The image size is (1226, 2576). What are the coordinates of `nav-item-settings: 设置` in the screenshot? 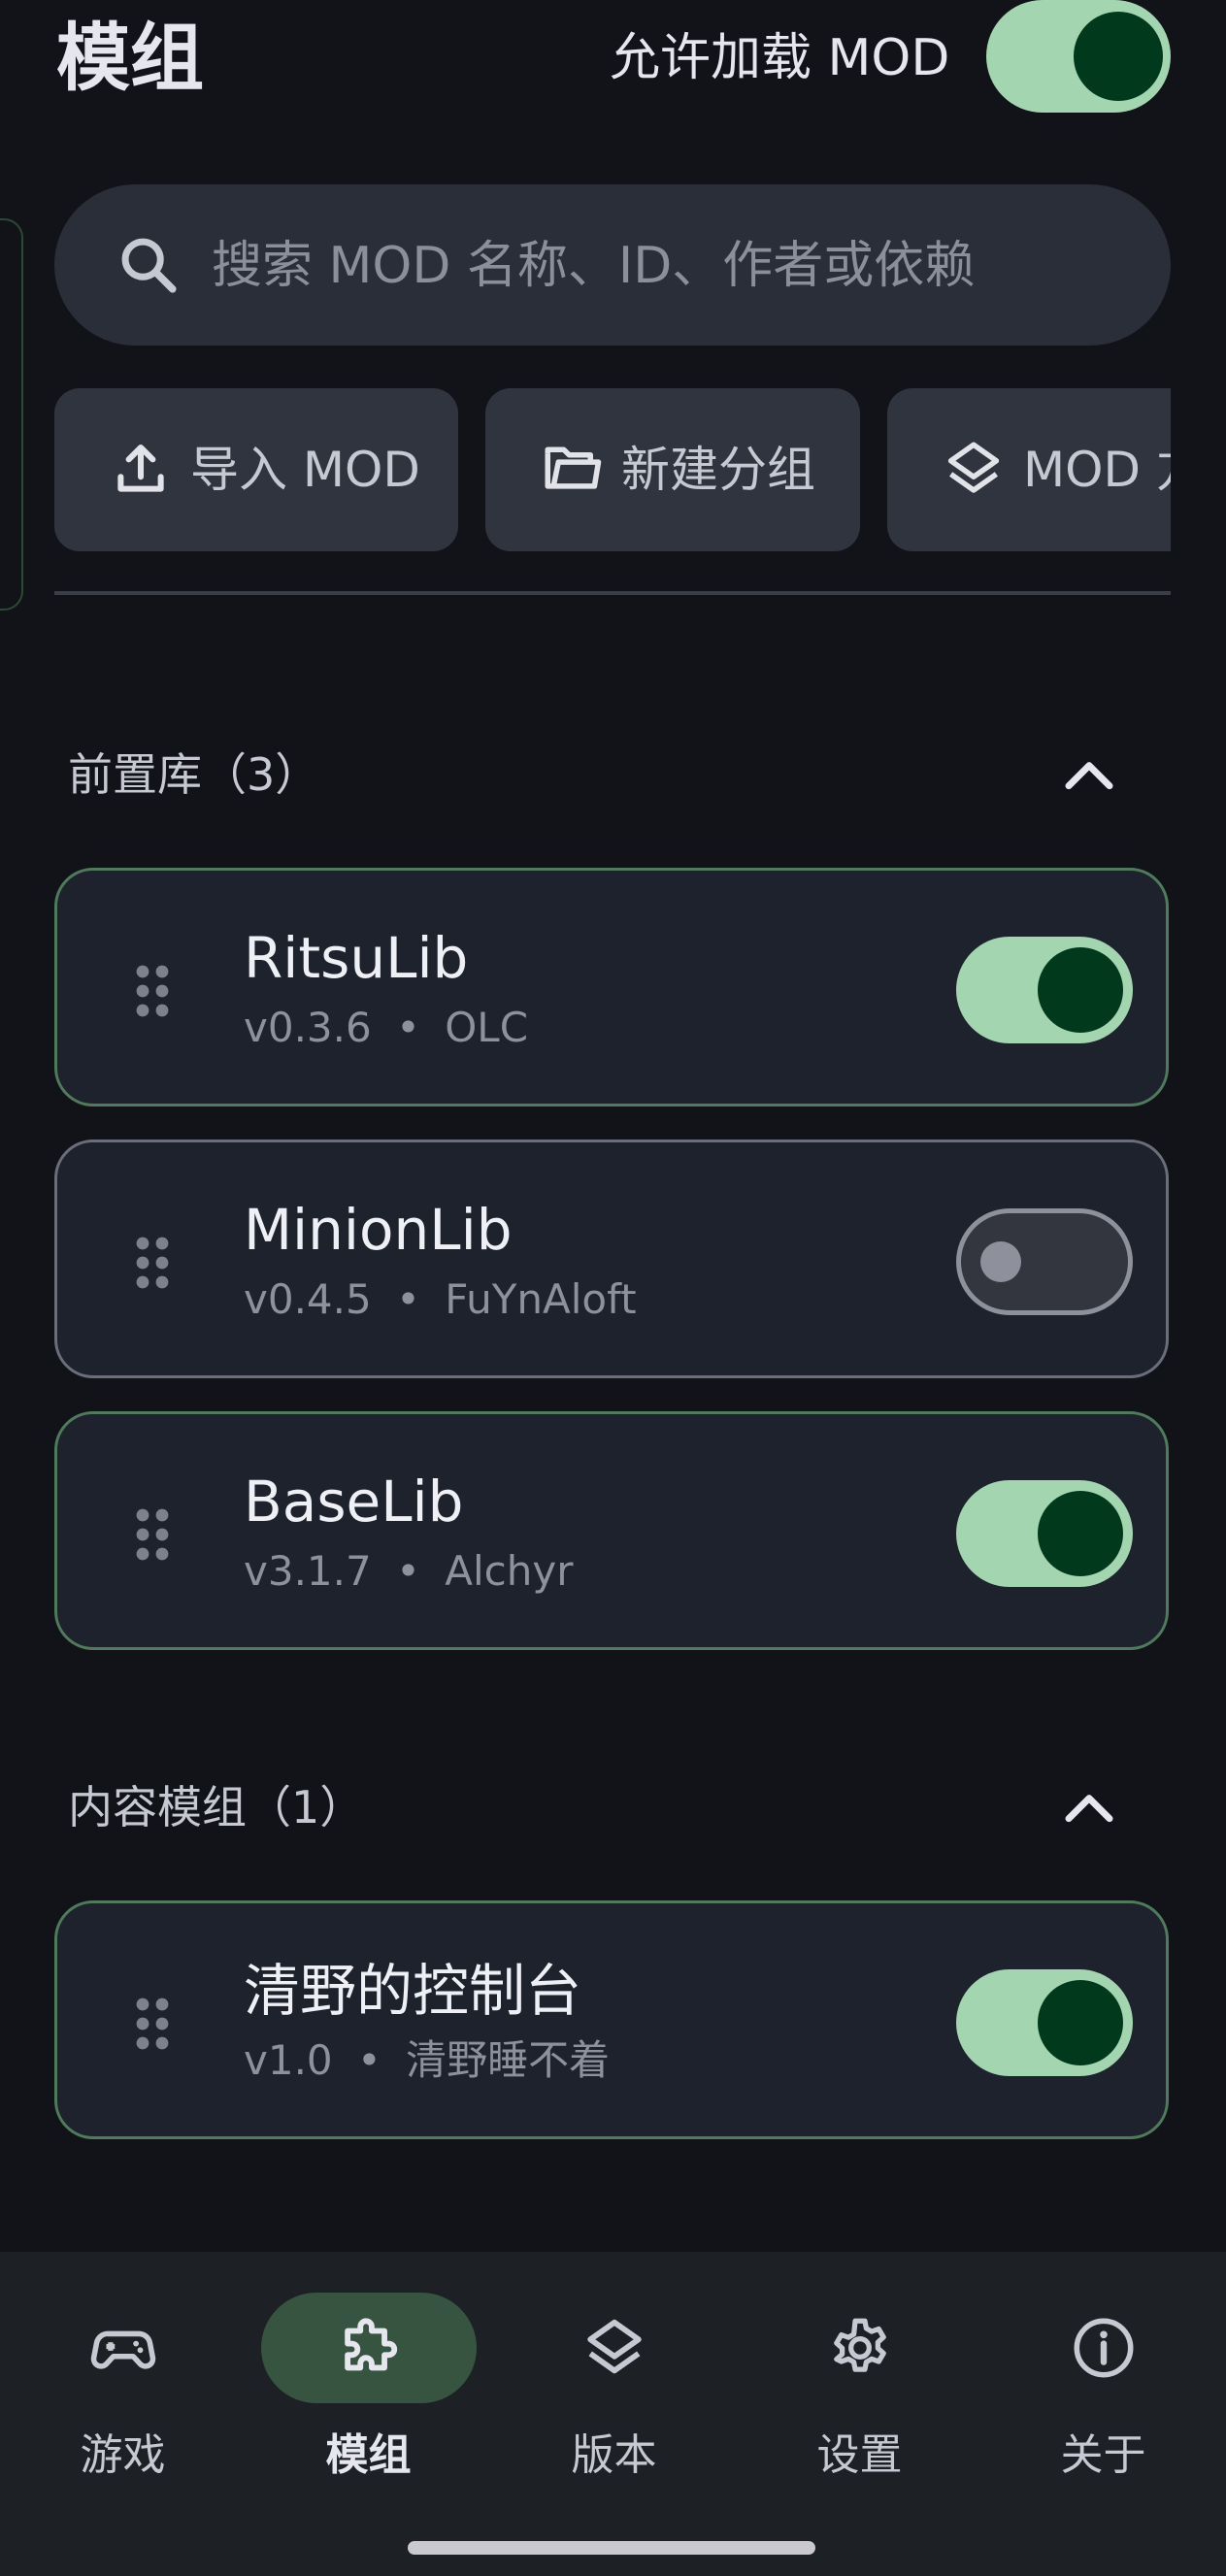 It's located at (859, 2414).